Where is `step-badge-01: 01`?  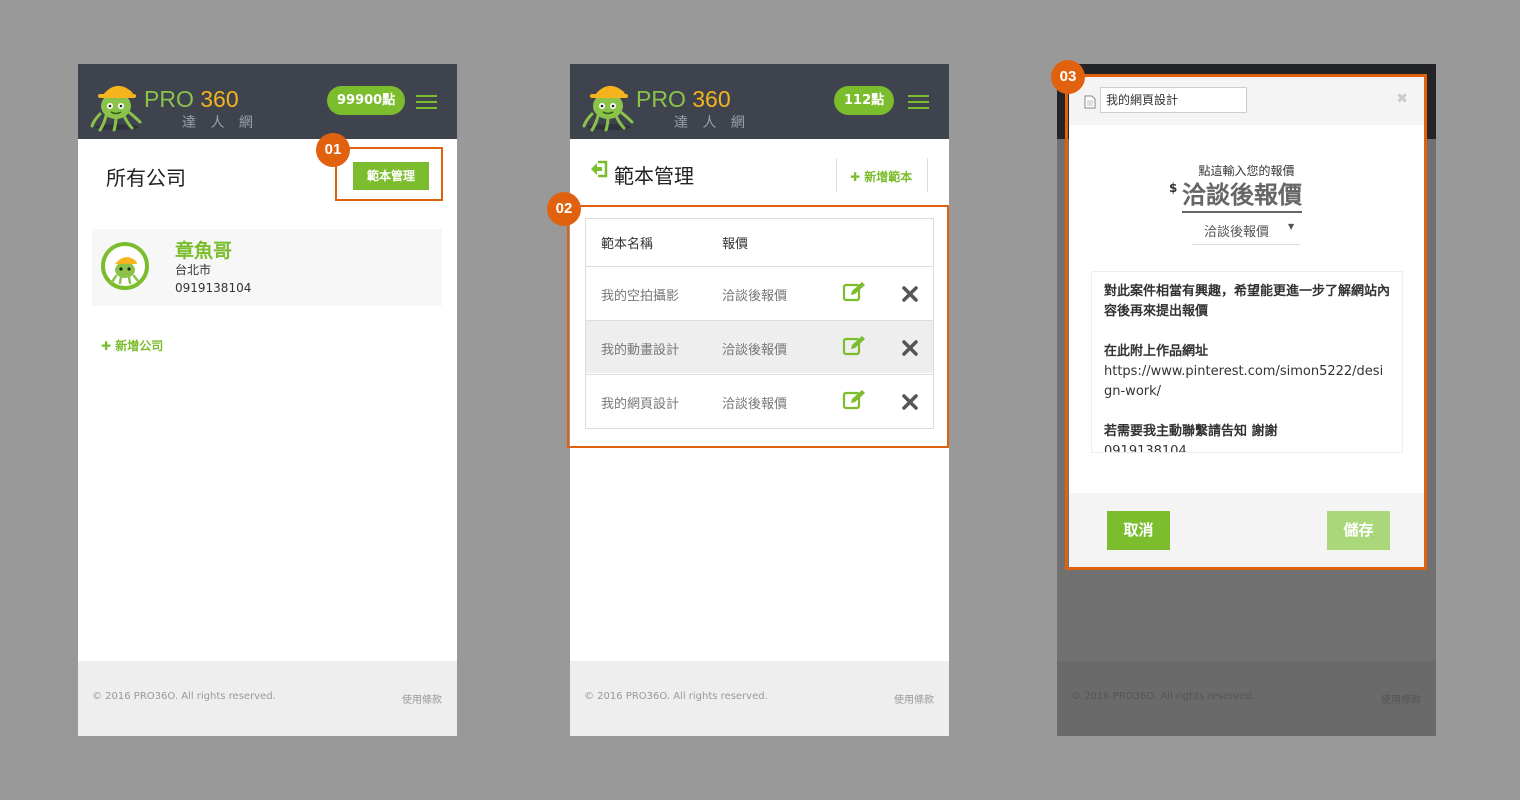
step-badge-01: 01 is located at coordinates (333, 150).